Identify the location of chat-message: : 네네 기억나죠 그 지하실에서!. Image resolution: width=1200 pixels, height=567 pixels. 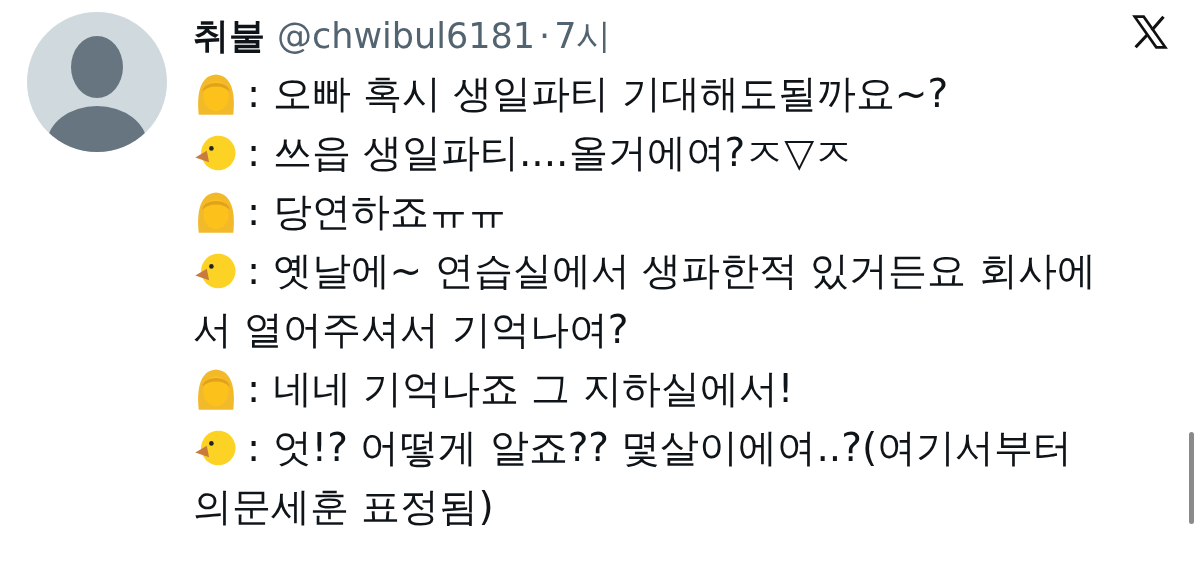
(520, 388).